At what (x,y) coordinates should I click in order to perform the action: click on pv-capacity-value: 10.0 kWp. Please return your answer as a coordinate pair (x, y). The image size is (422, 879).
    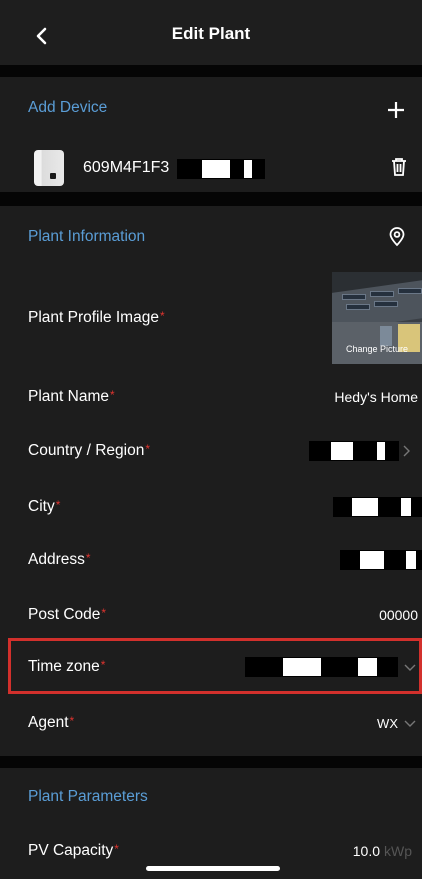
    Looking at the image, I should click on (382, 851).